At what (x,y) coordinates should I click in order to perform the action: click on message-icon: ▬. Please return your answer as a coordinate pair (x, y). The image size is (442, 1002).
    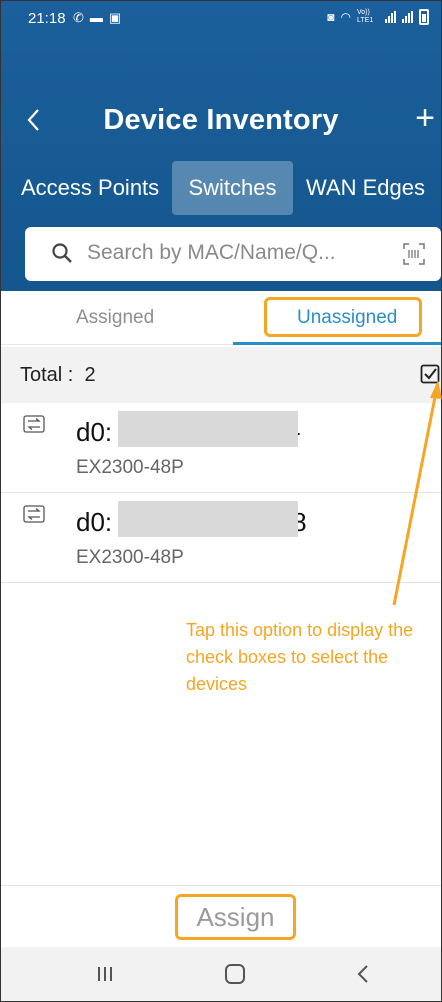
    Looking at the image, I should click on (96, 17).